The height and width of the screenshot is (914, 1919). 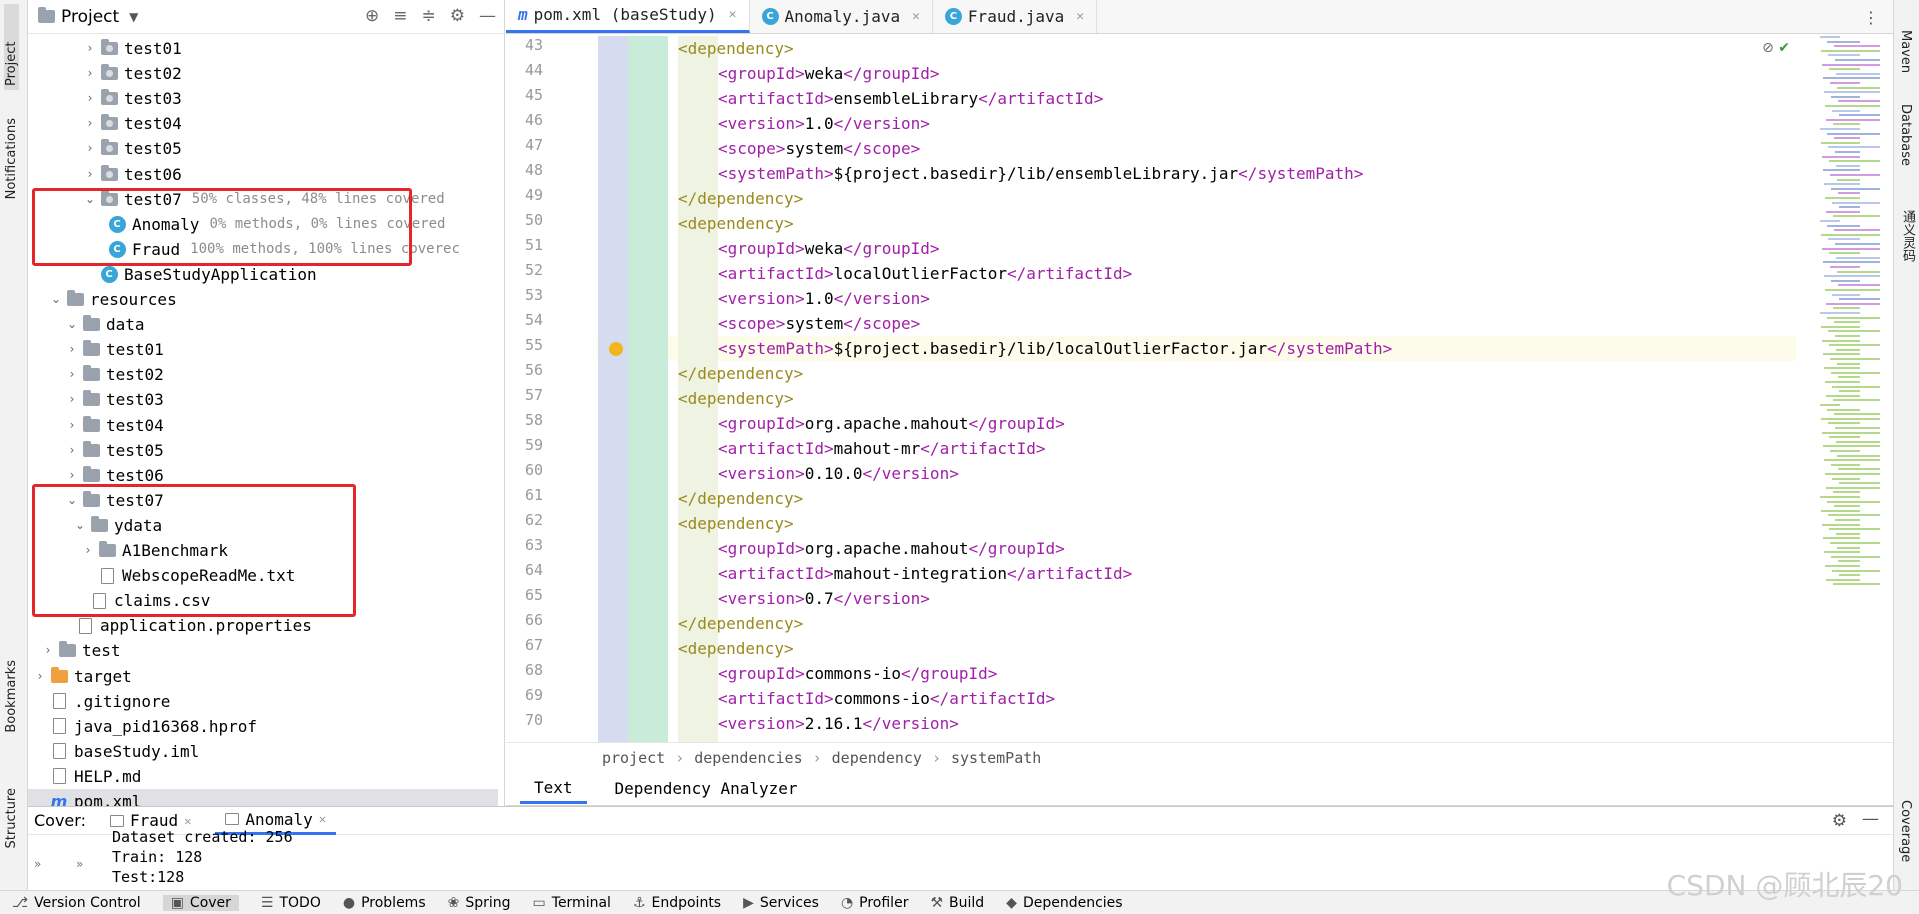 What do you see at coordinates (82, 676) in the screenshot?
I see `tree-item: › target` at bounding box center [82, 676].